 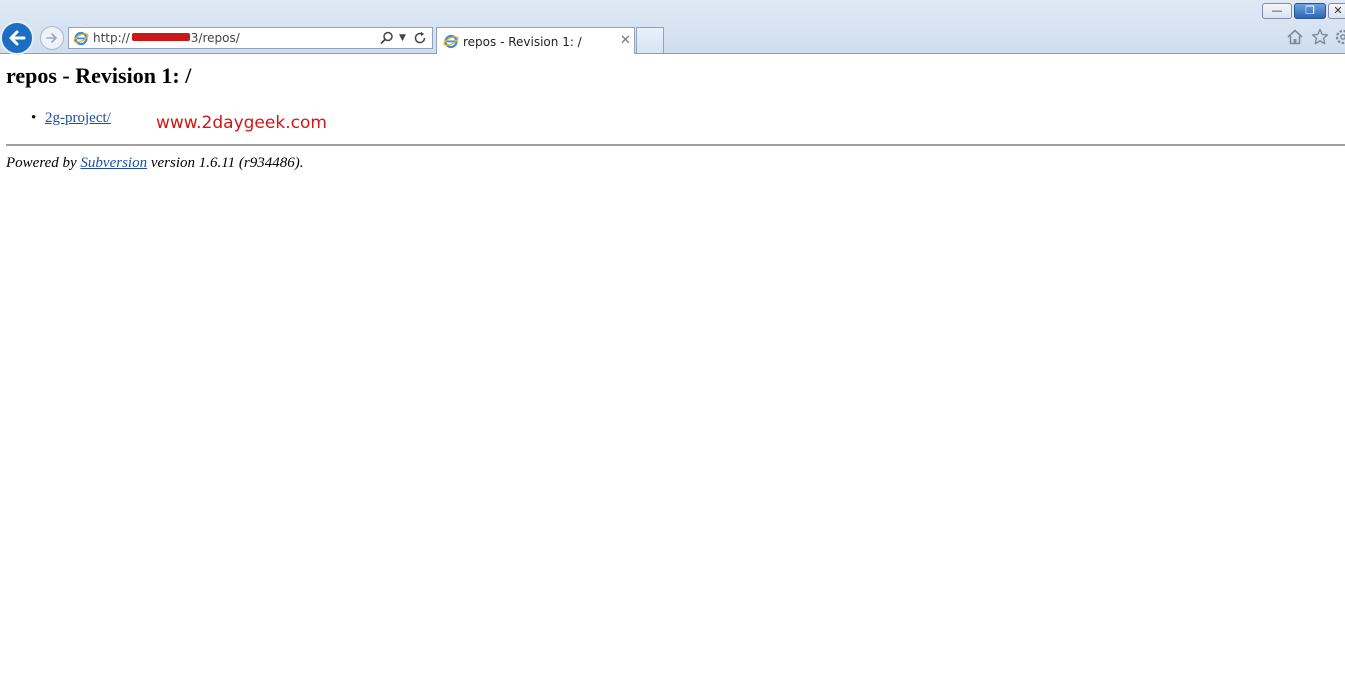 What do you see at coordinates (225, 163) in the screenshot?
I see `footer-suffix: version 1.6.11 (r934486).` at bounding box center [225, 163].